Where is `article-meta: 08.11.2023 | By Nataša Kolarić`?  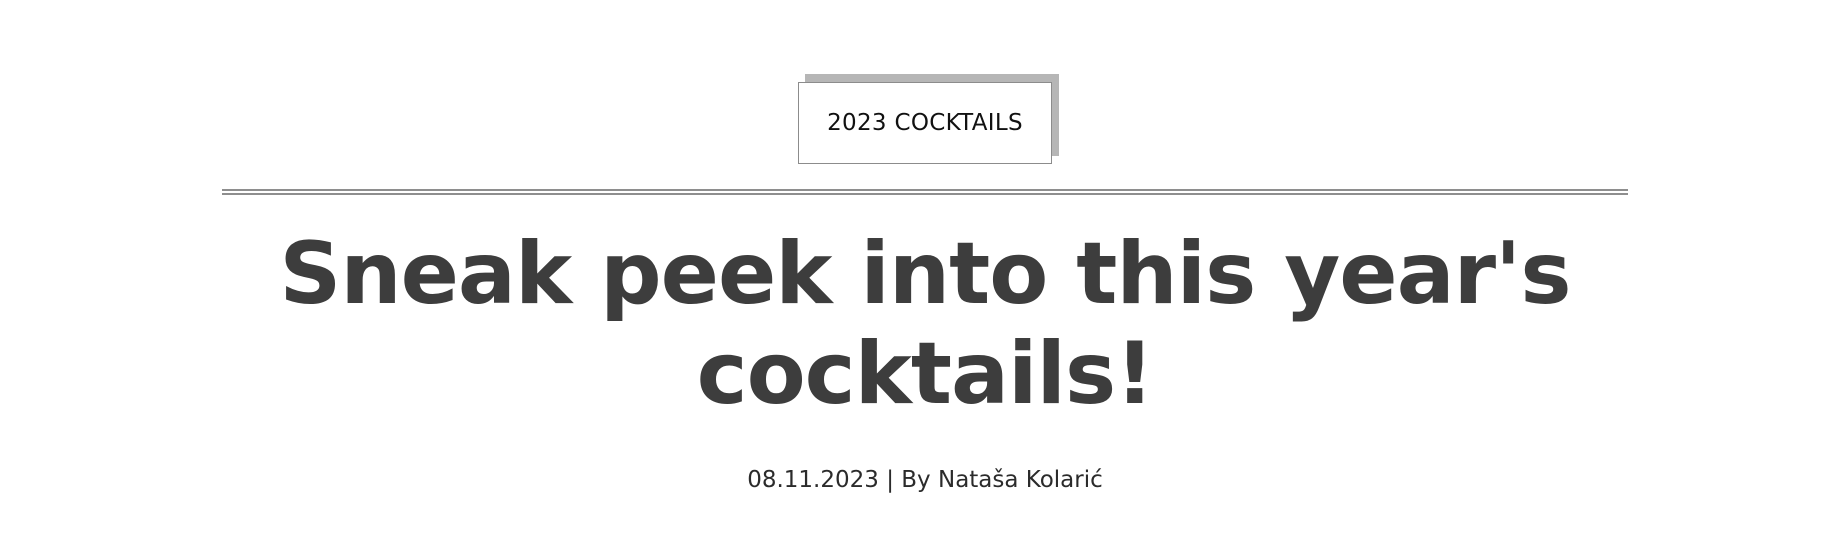
article-meta: 08.11.2023 | By Nataša Kolarić is located at coordinates (925, 480).